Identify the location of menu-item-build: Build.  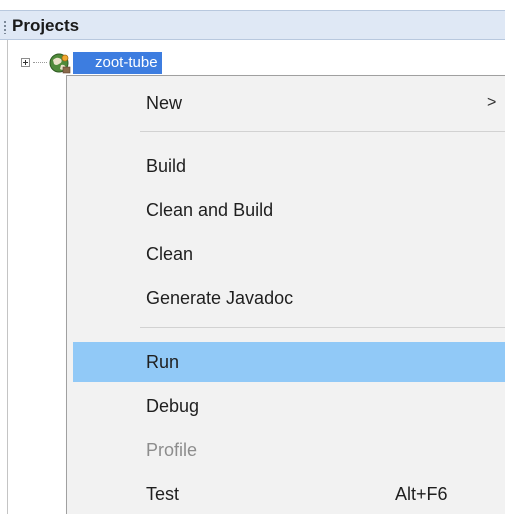
(289, 166).